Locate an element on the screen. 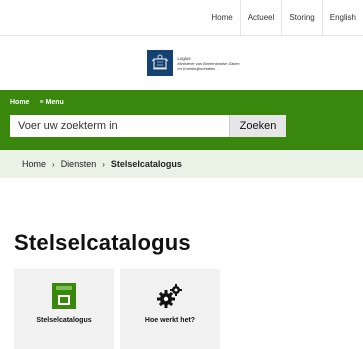  logo-line-3: en Koninkrijksrelaties is located at coordinates (196, 68).